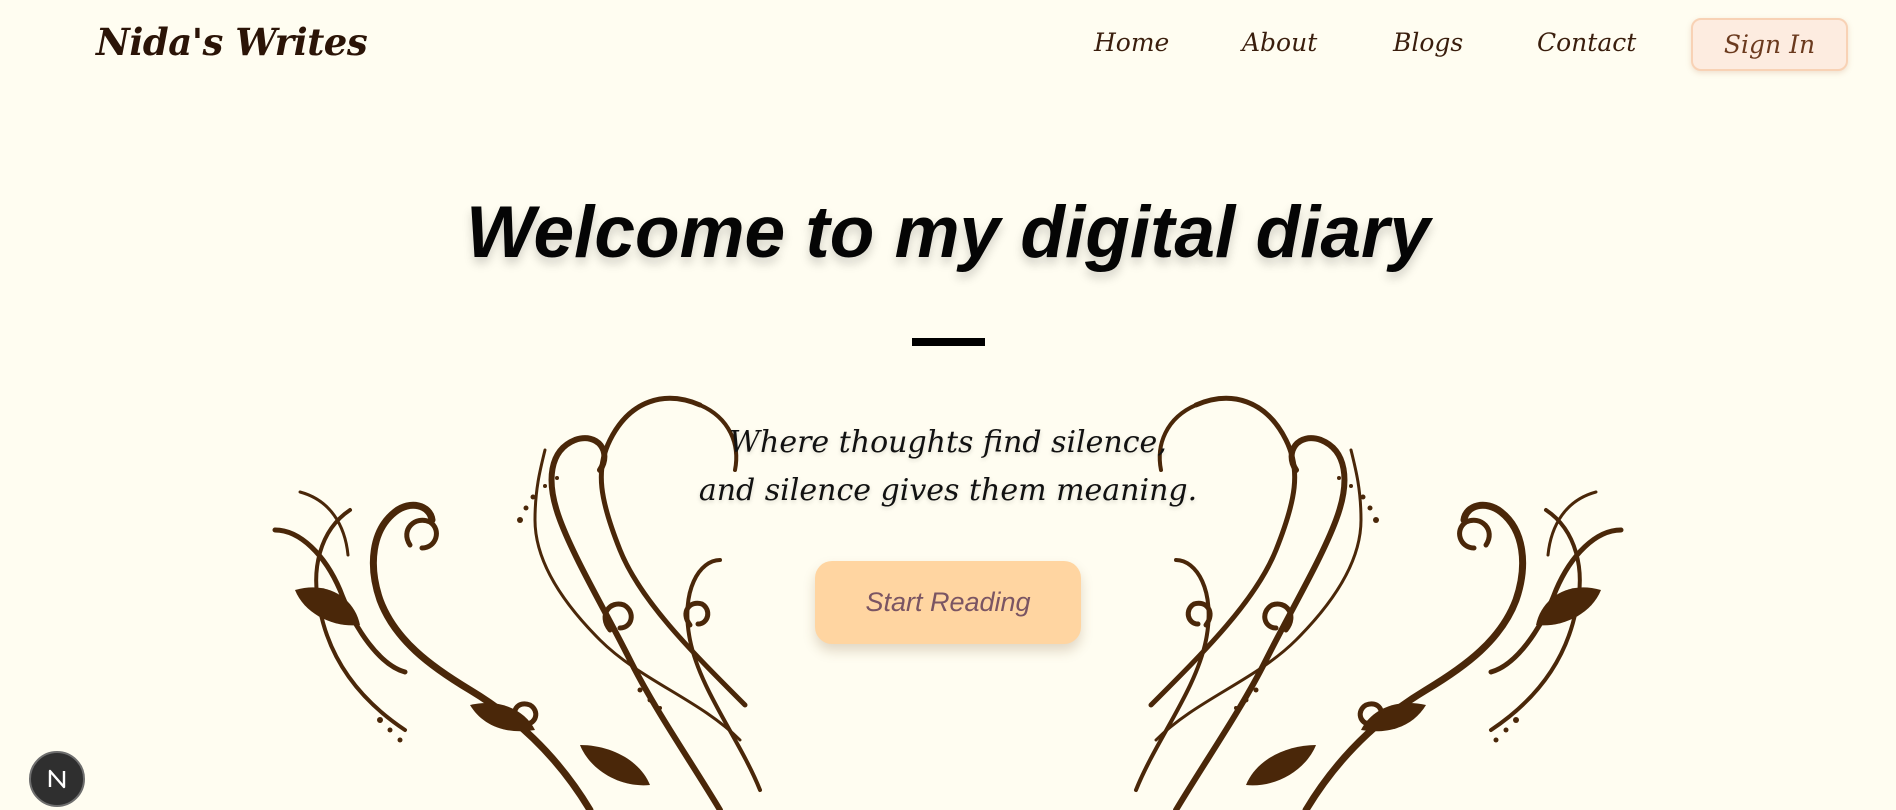 The image size is (1896, 810). I want to click on nav-link-home: Home, so click(1131, 42).